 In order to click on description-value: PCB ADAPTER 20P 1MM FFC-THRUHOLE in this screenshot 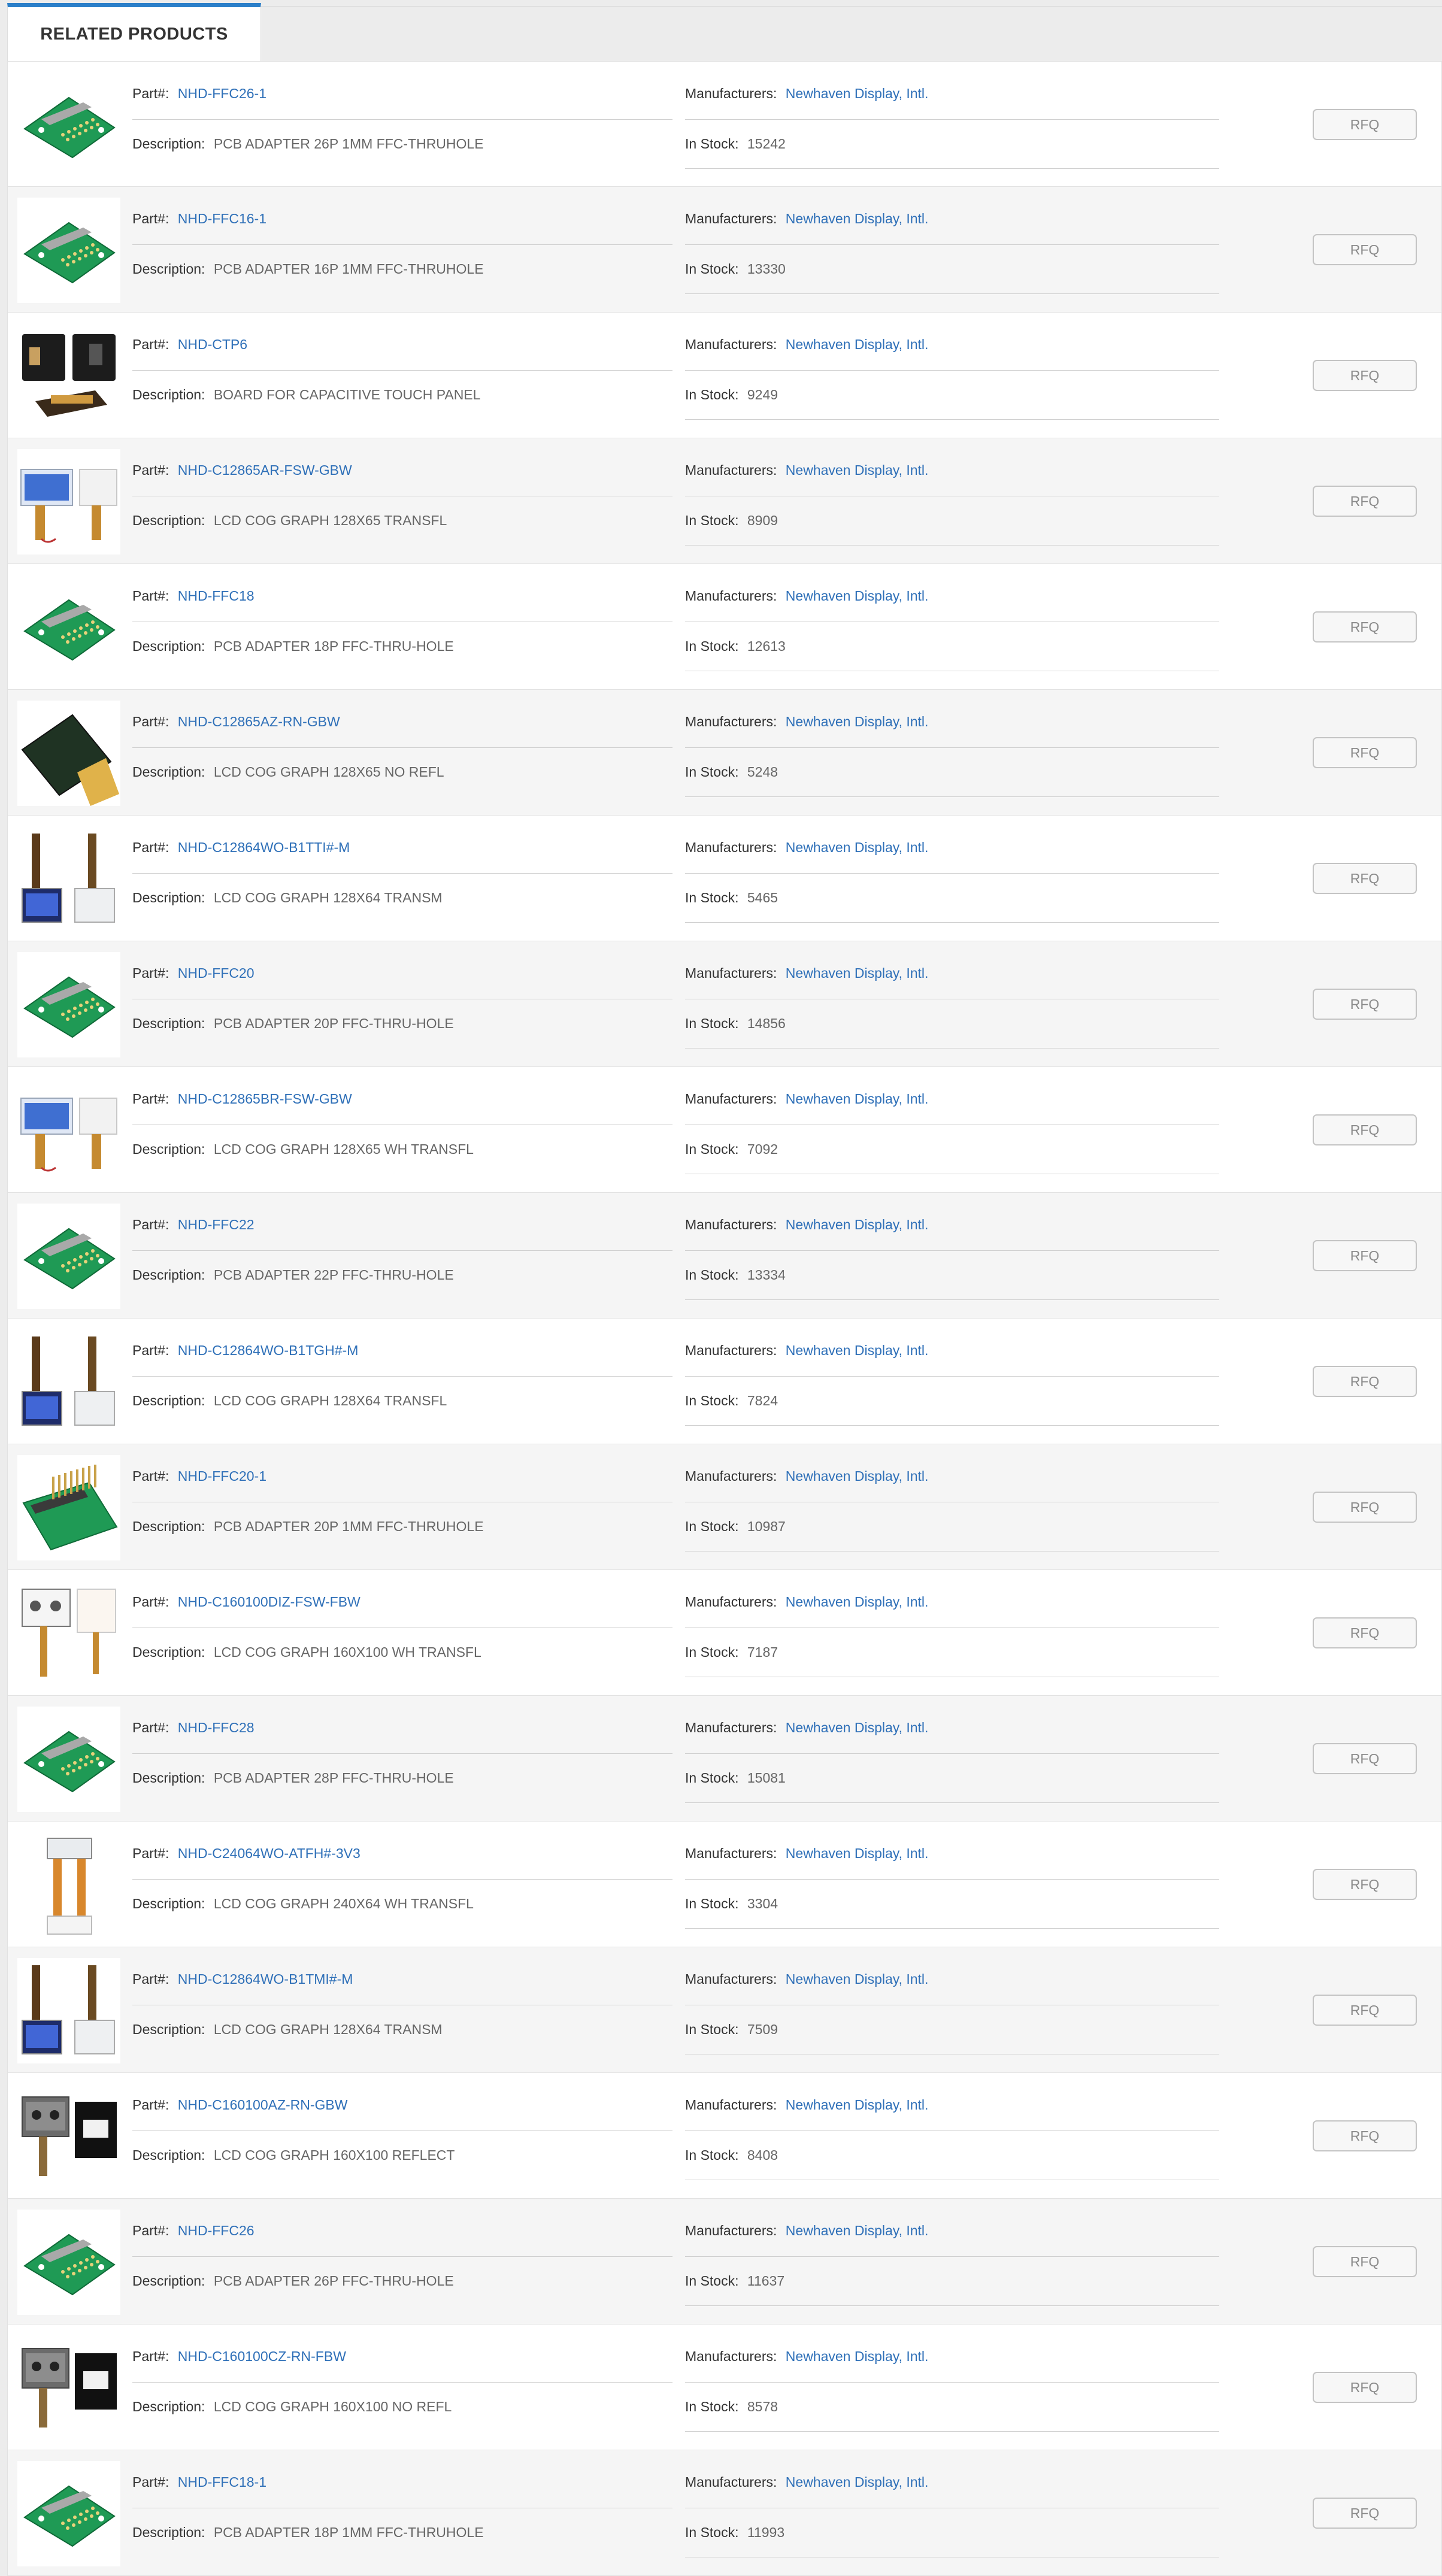, I will do `click(348, 1526)`.